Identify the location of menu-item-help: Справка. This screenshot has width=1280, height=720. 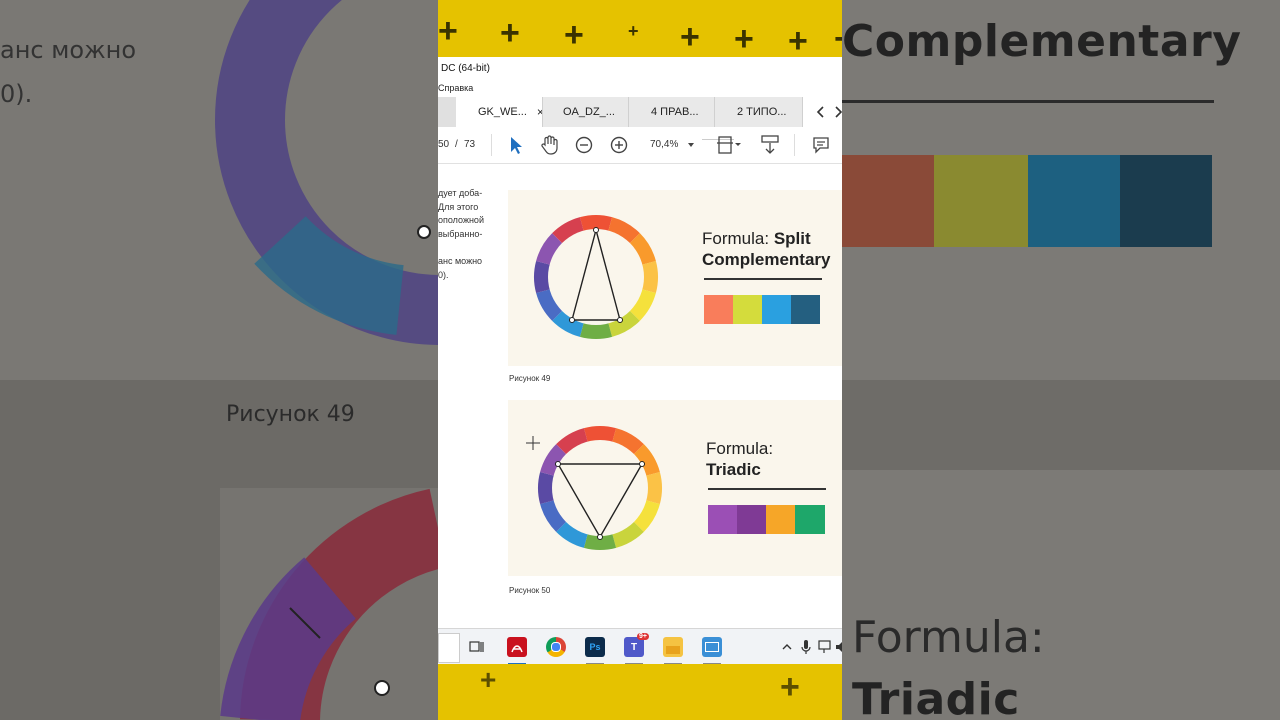
(455, 88).